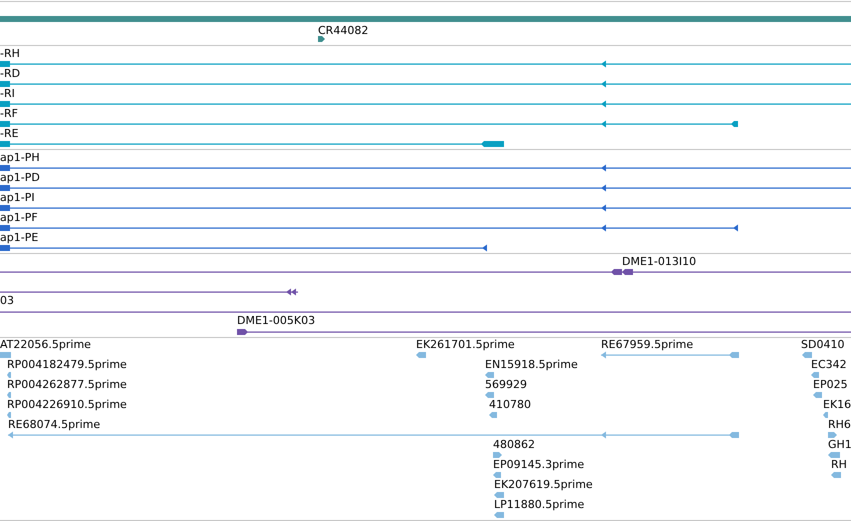 This screenshot has width=851, height=521. What do you see at coordinates (9, 113) in the screenshot?
I see `feature-label: -RF` at bounding box center [9, 113].